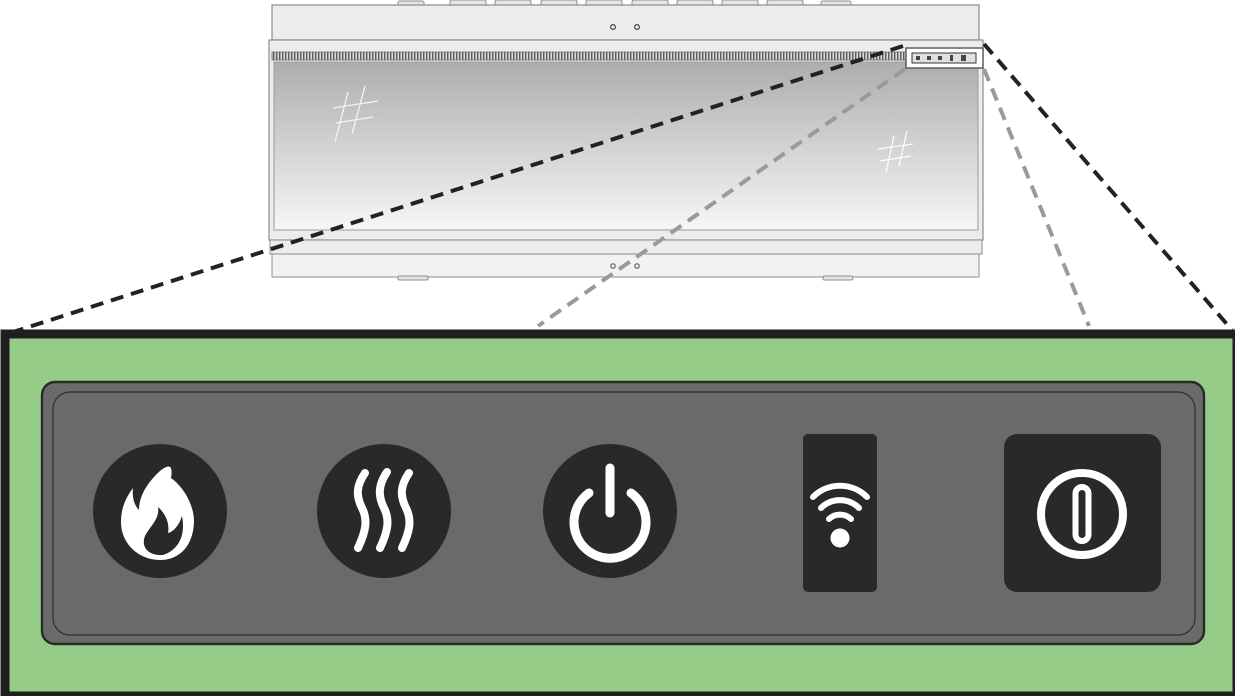  Describe the element at coordinates (160, 511) in the screenshot. I see `flame-button` at that location.